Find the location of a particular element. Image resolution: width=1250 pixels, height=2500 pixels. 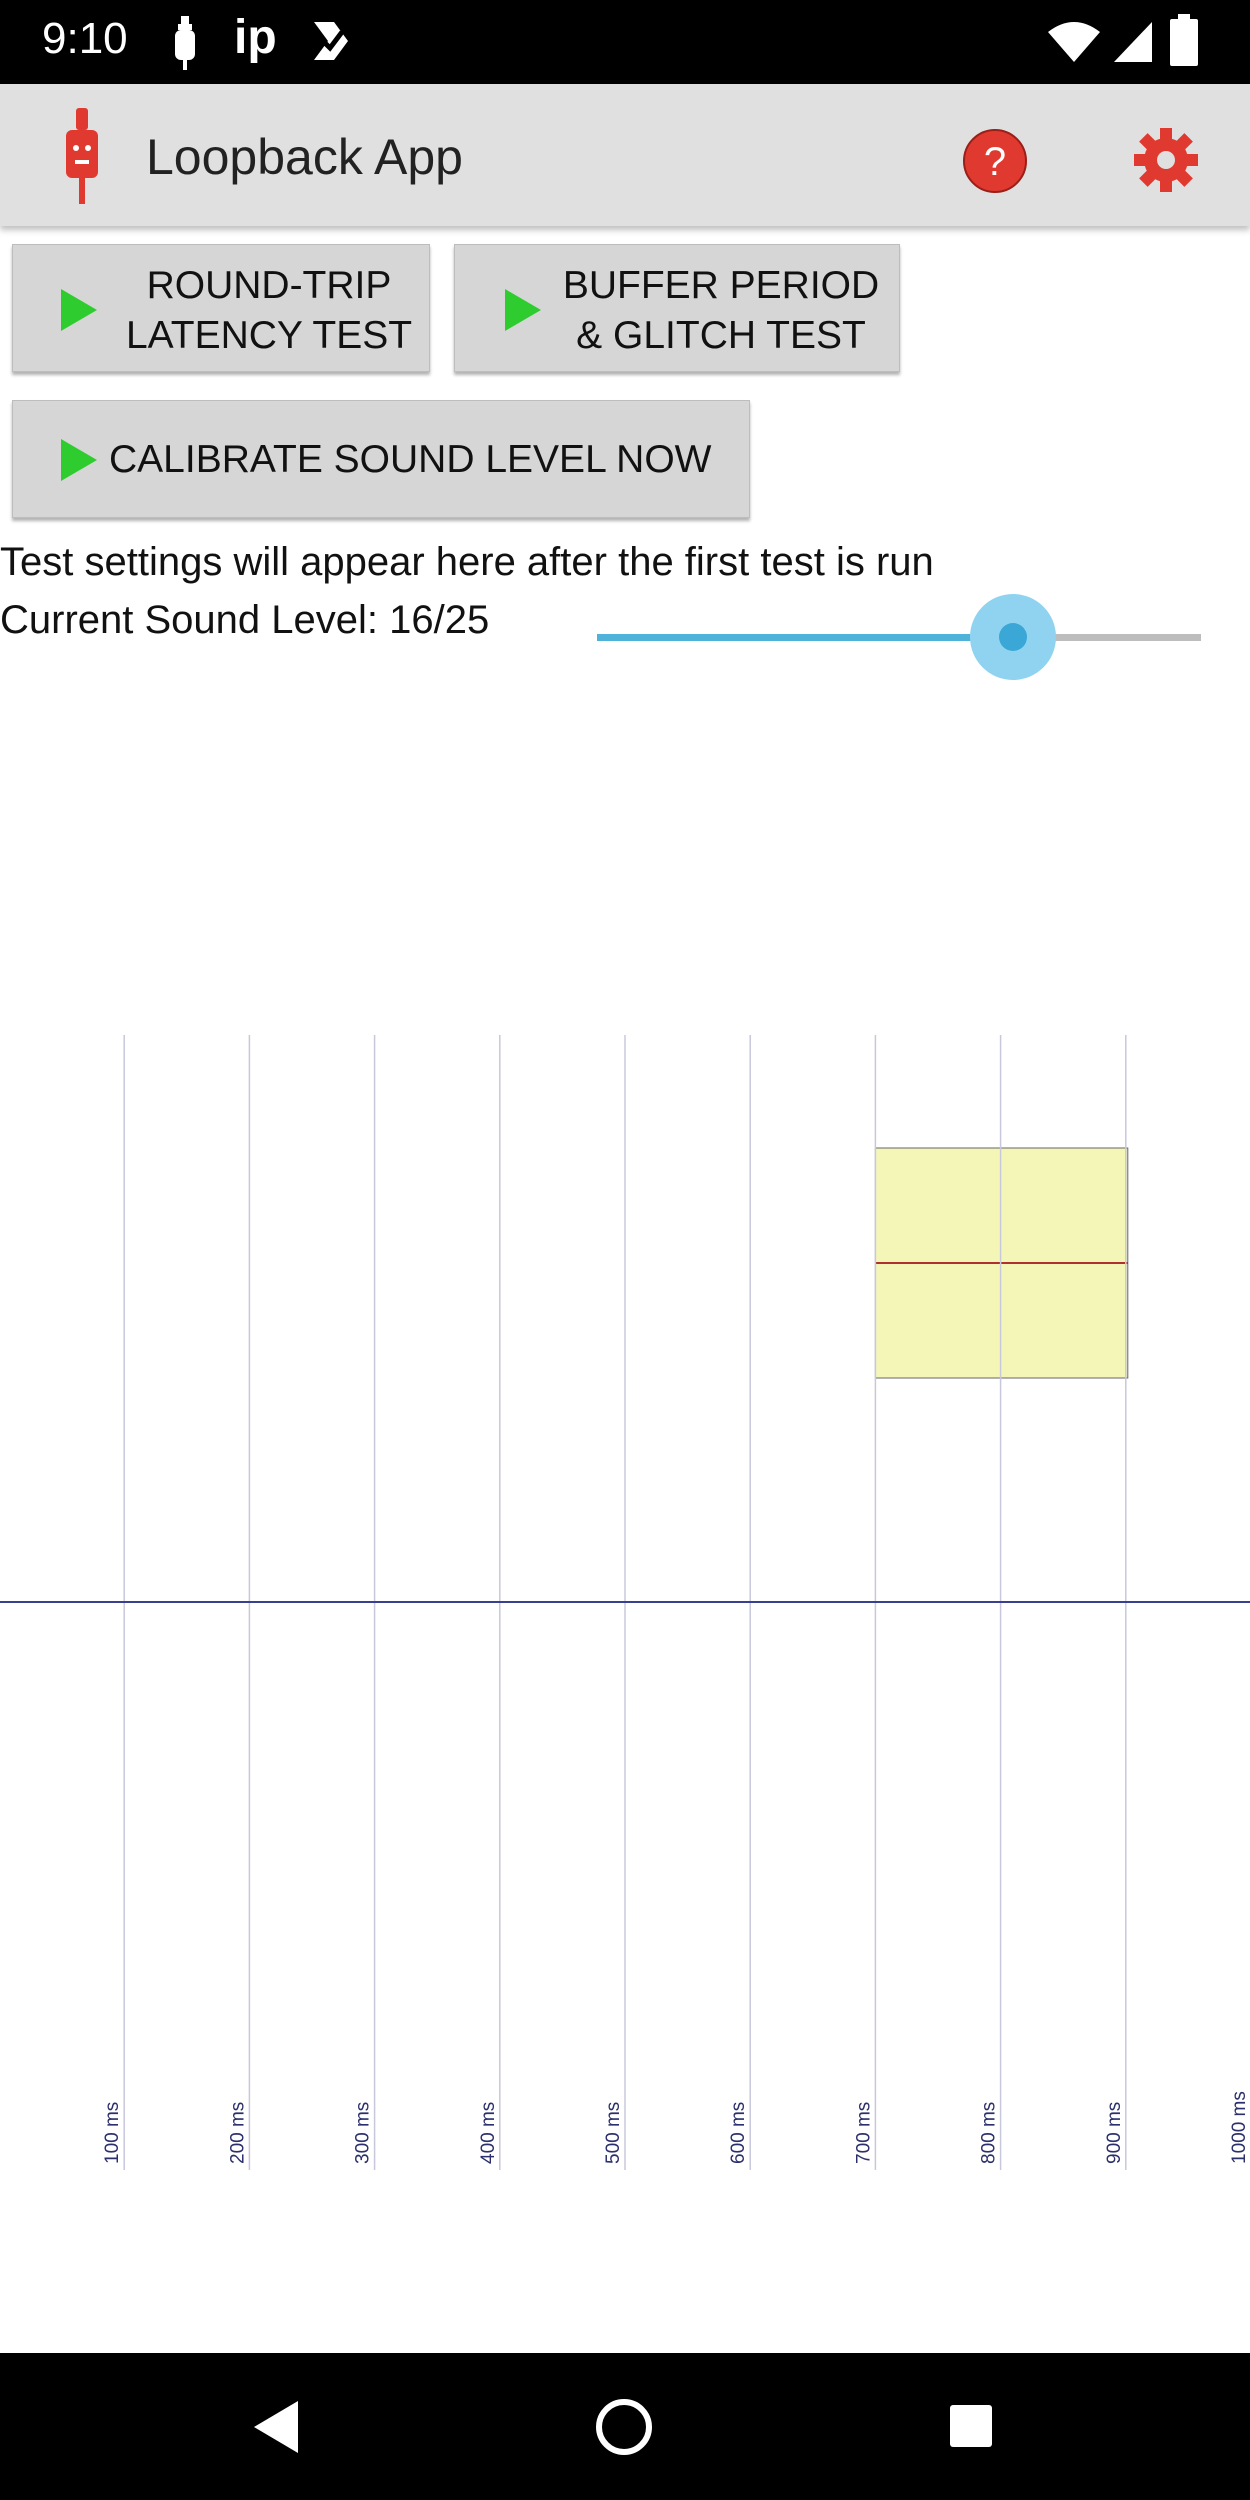

app-logo-icon is located at coordinates (82, 156).